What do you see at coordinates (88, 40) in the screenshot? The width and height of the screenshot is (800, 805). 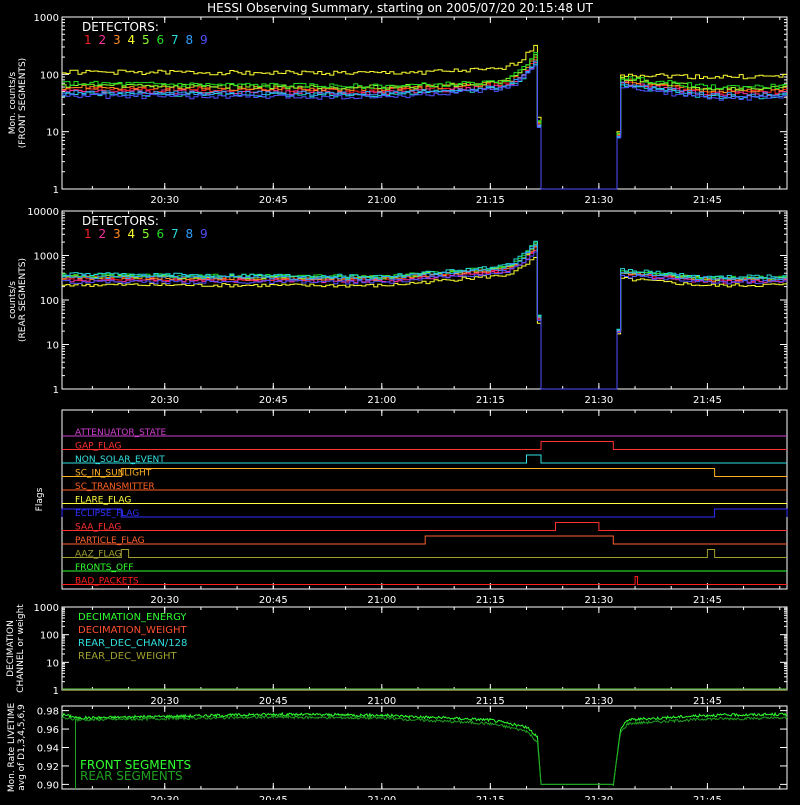 I see `front-legend-entry: 1` at bounding box center [88, 40].